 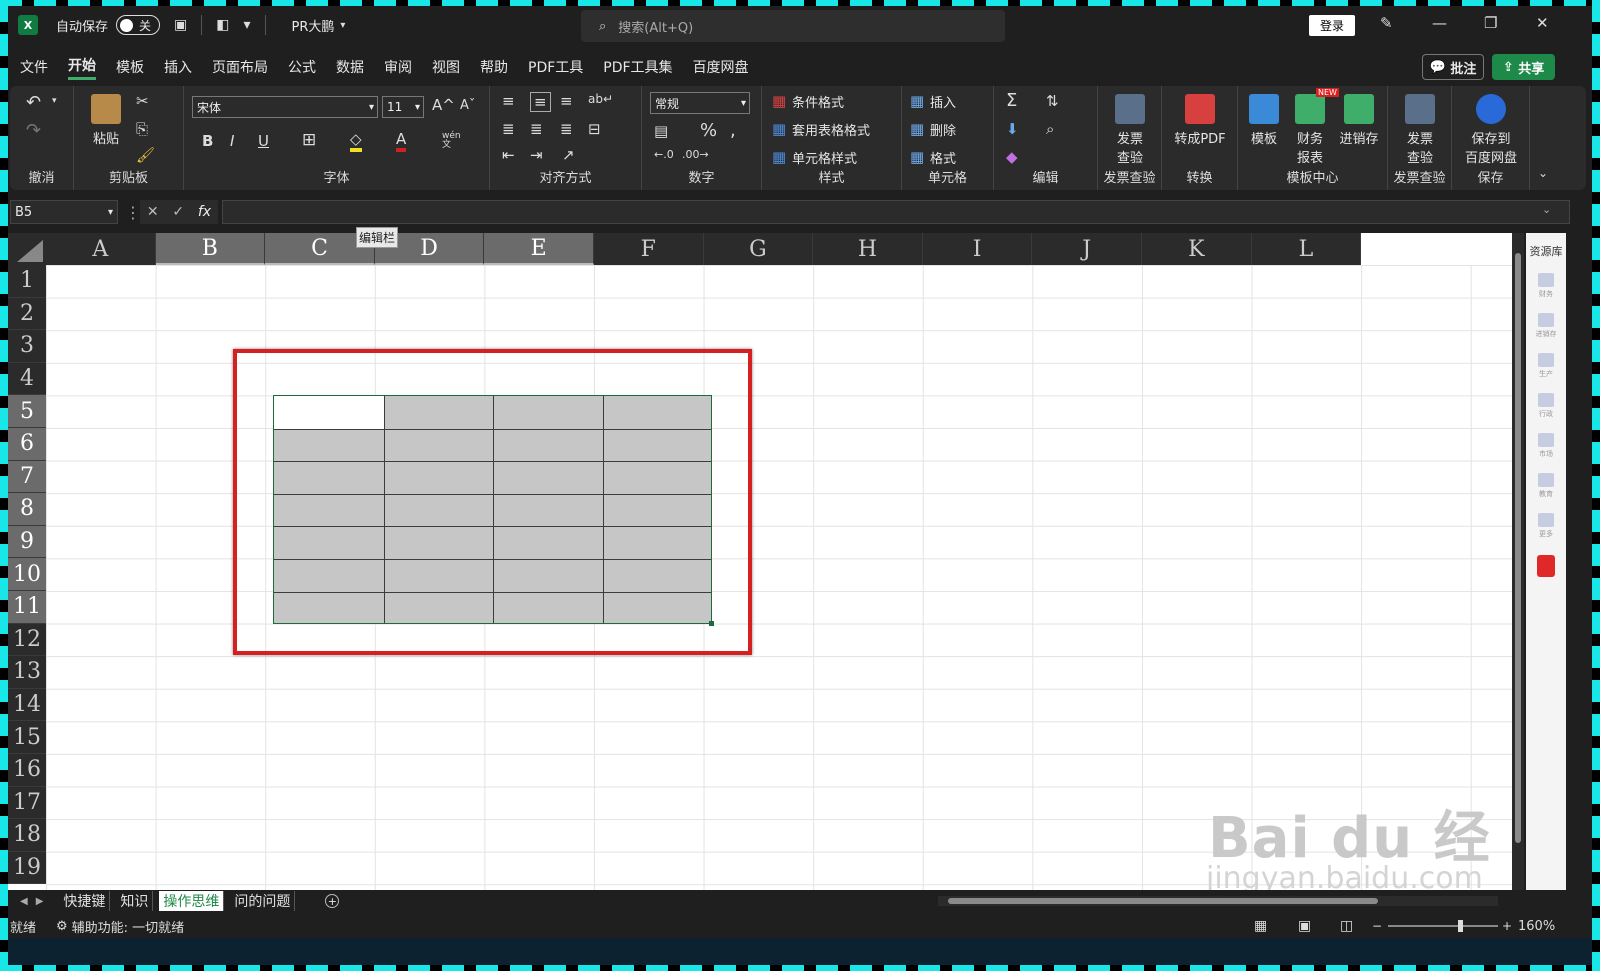 I want to click on side-panel-item-4: 市场, so click(x=1546, y=446).